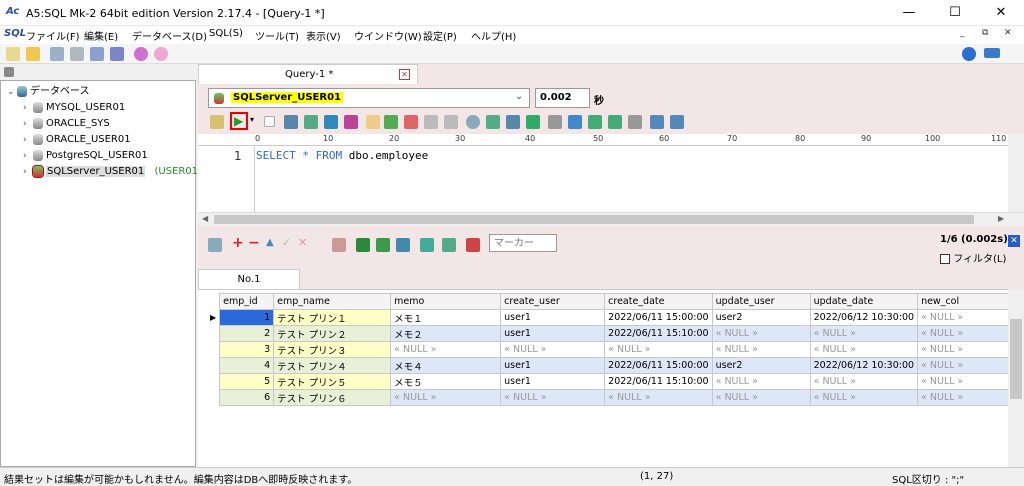 The image size is (1024, 486). Describe the element at coordinates (533, 122) in the screenshot. I see `format-icon` at that location.